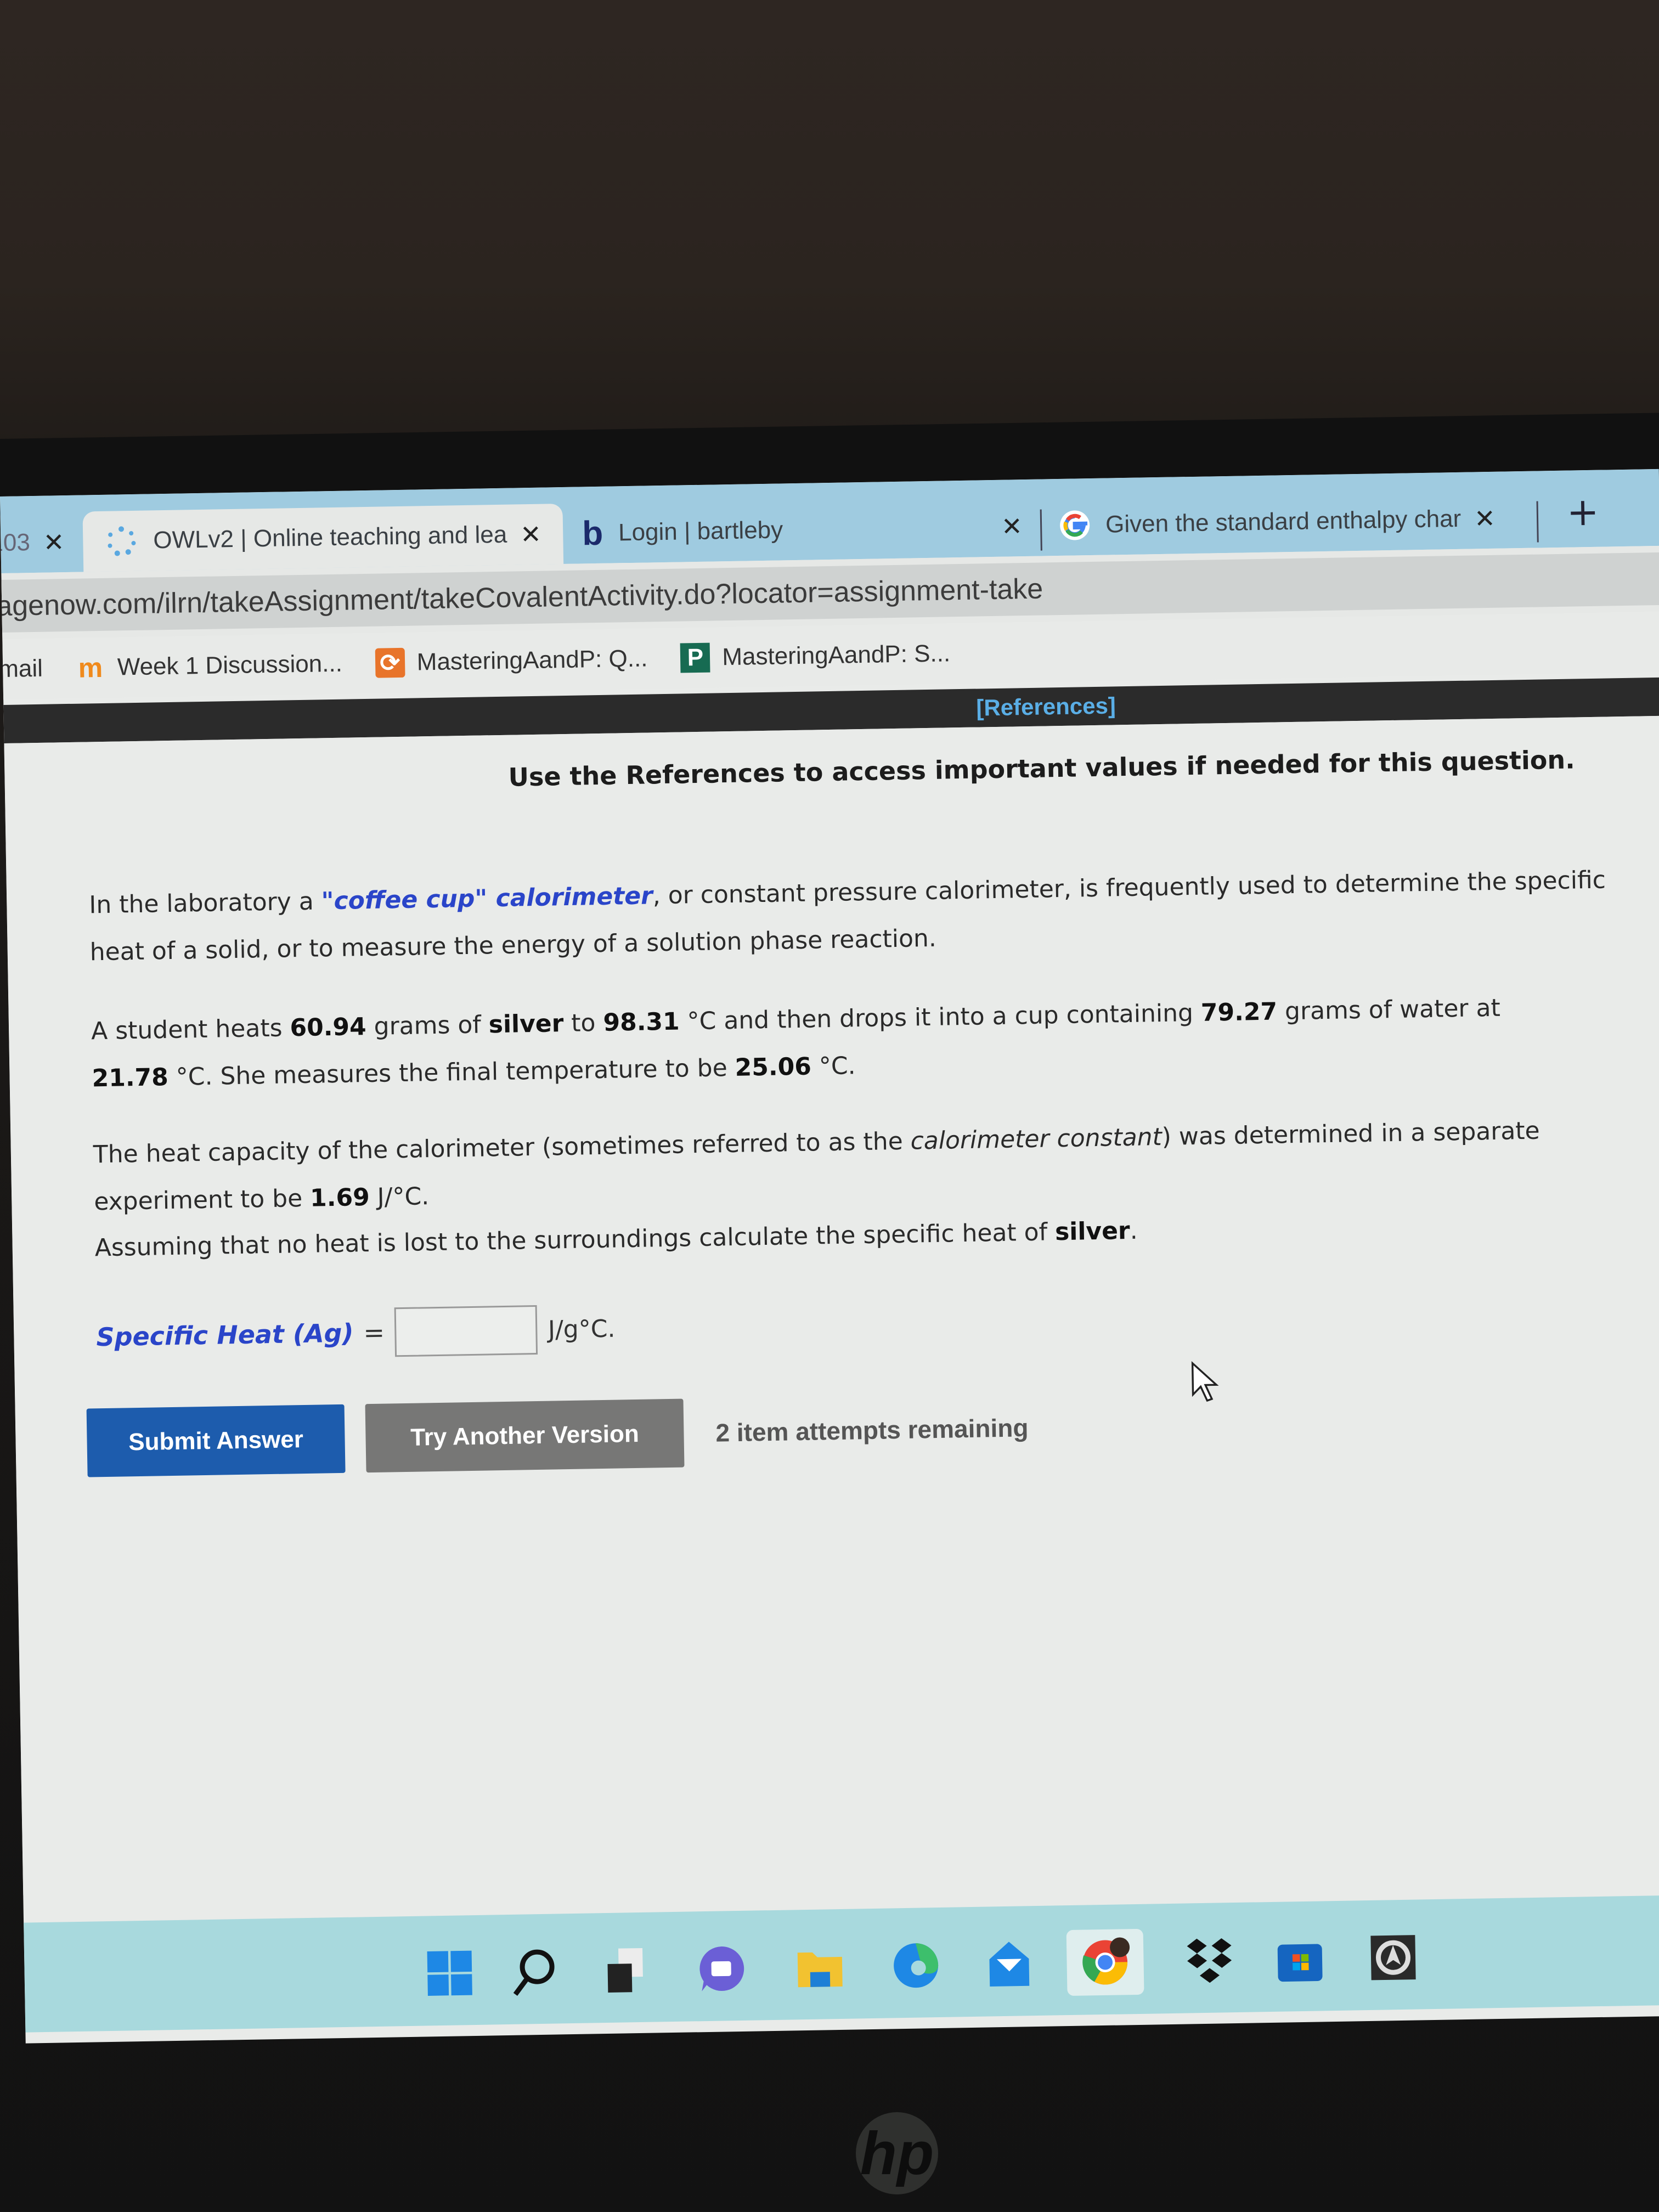 This screenshot has height=2212, width=1659. I want to click on search-icon, so click(535, 1972).